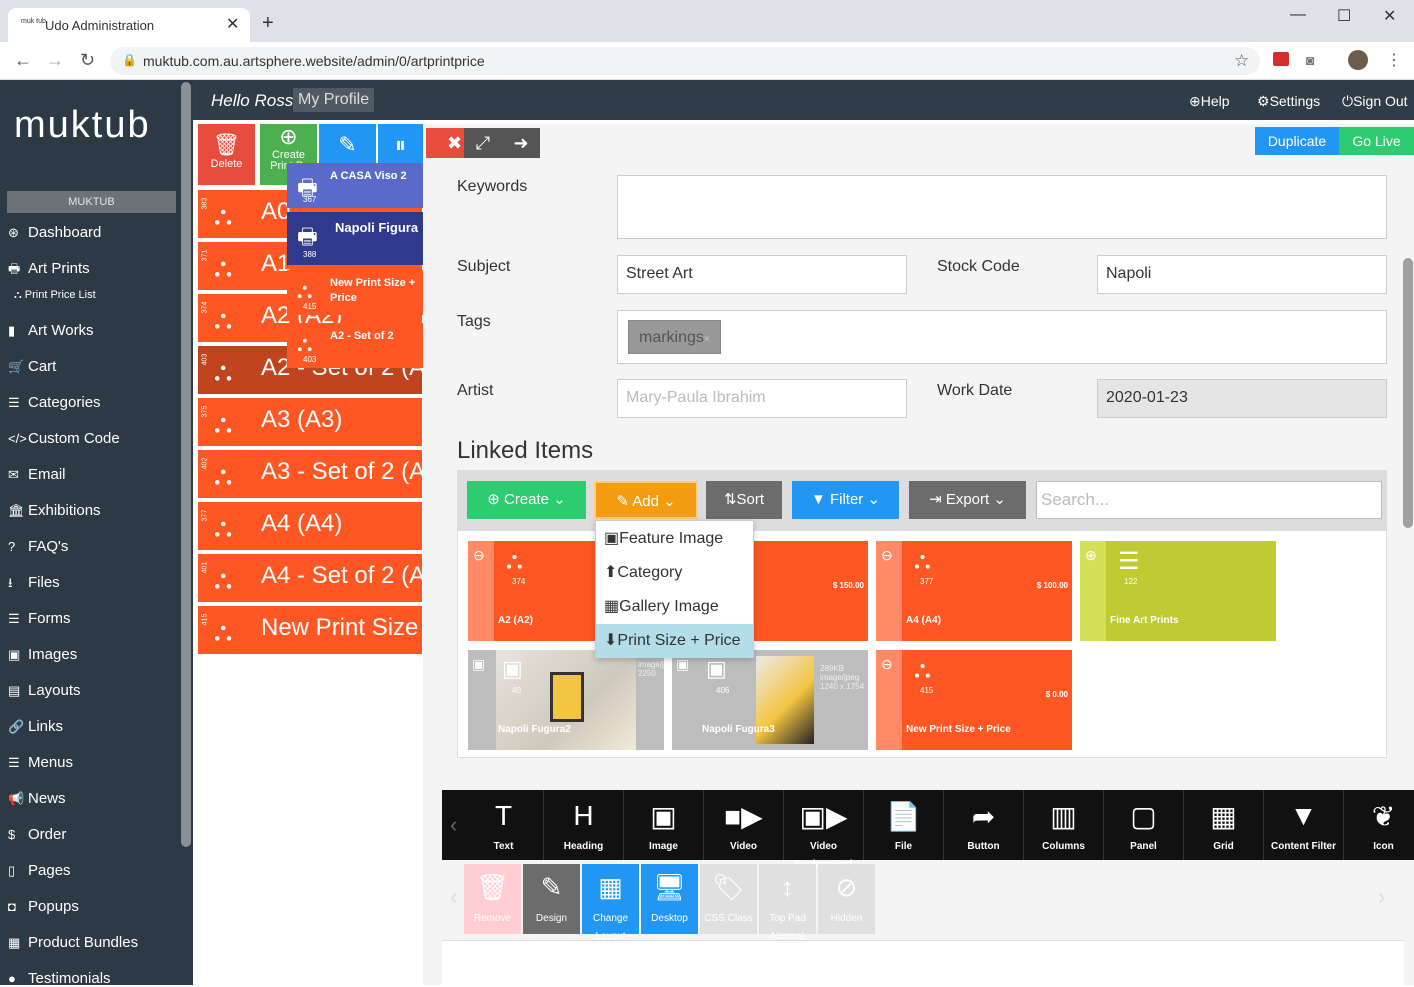 The height and width of the screenshot is (987, 1414). I want to click on style-remove: 🗑 Remove, so click(492, 899).